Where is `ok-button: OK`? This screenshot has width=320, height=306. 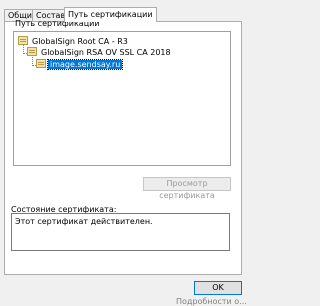
ok-button: OK is located at coordinates (218, 288).